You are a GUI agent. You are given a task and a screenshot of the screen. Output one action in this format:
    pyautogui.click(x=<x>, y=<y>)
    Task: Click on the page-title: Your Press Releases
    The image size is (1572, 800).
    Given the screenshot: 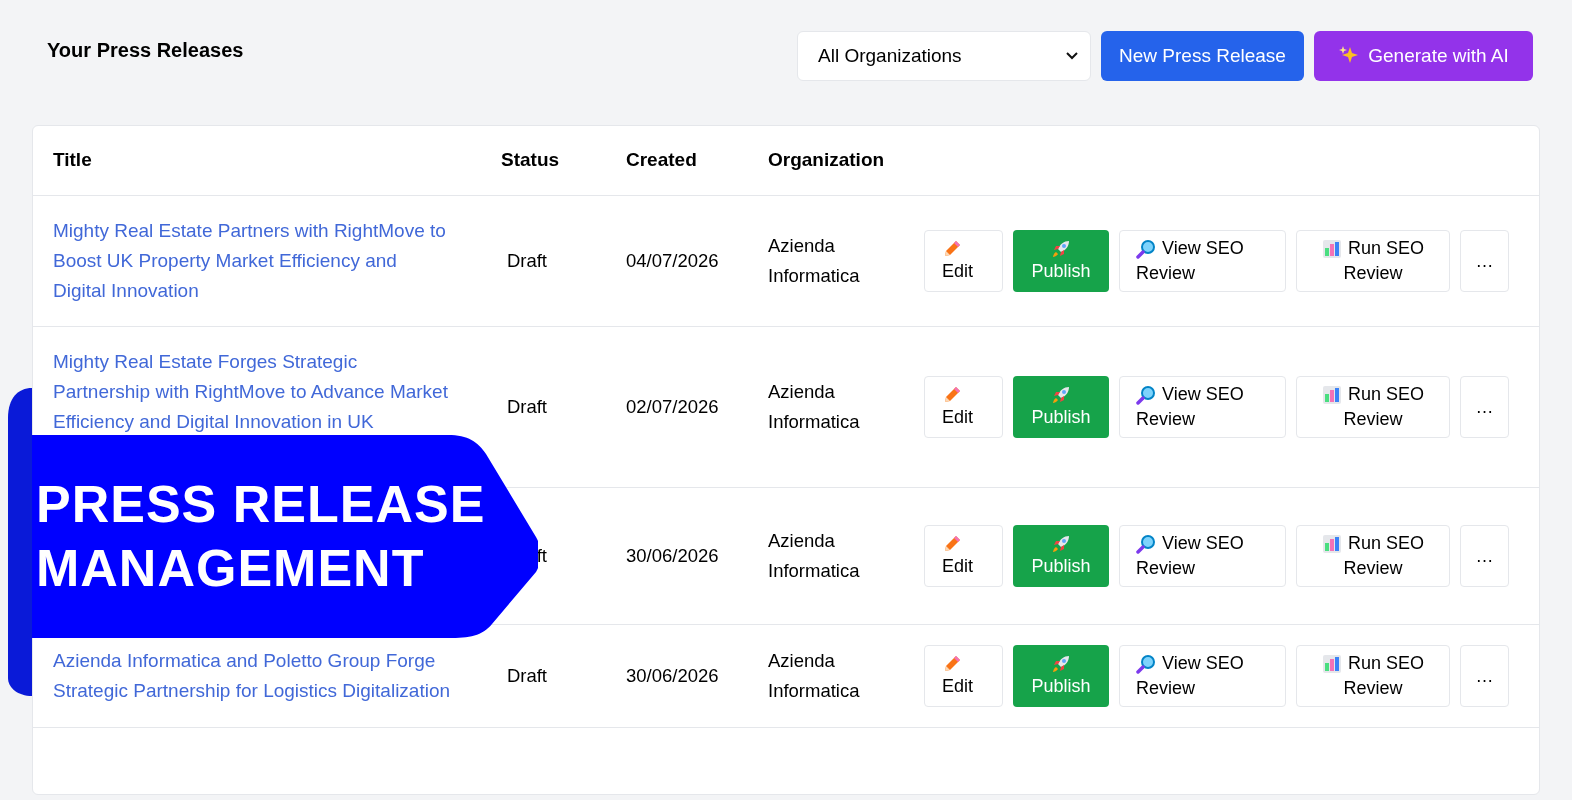 What is the action you would take?
    pyautogui.click(x=145, y=50)
    